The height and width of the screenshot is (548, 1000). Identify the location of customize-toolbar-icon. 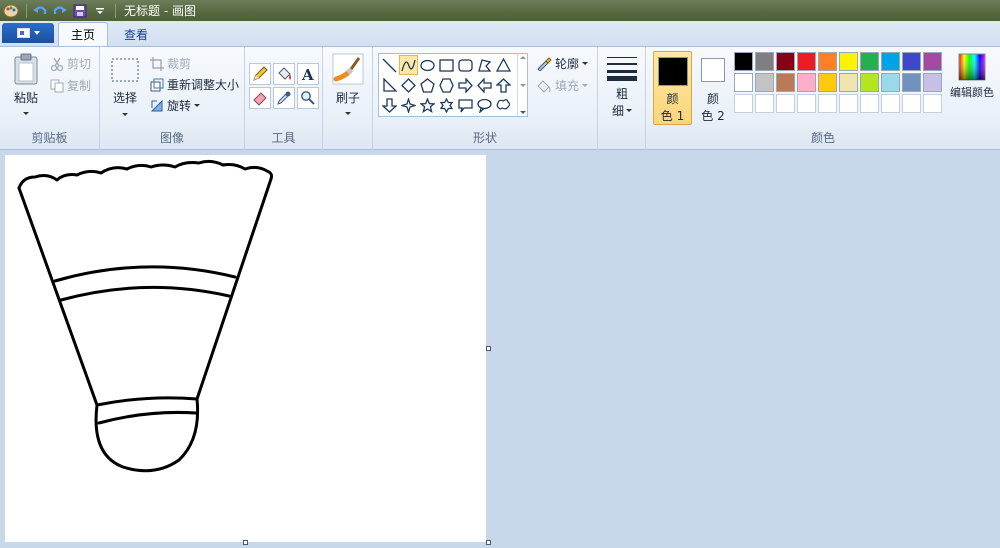
(100, 10).